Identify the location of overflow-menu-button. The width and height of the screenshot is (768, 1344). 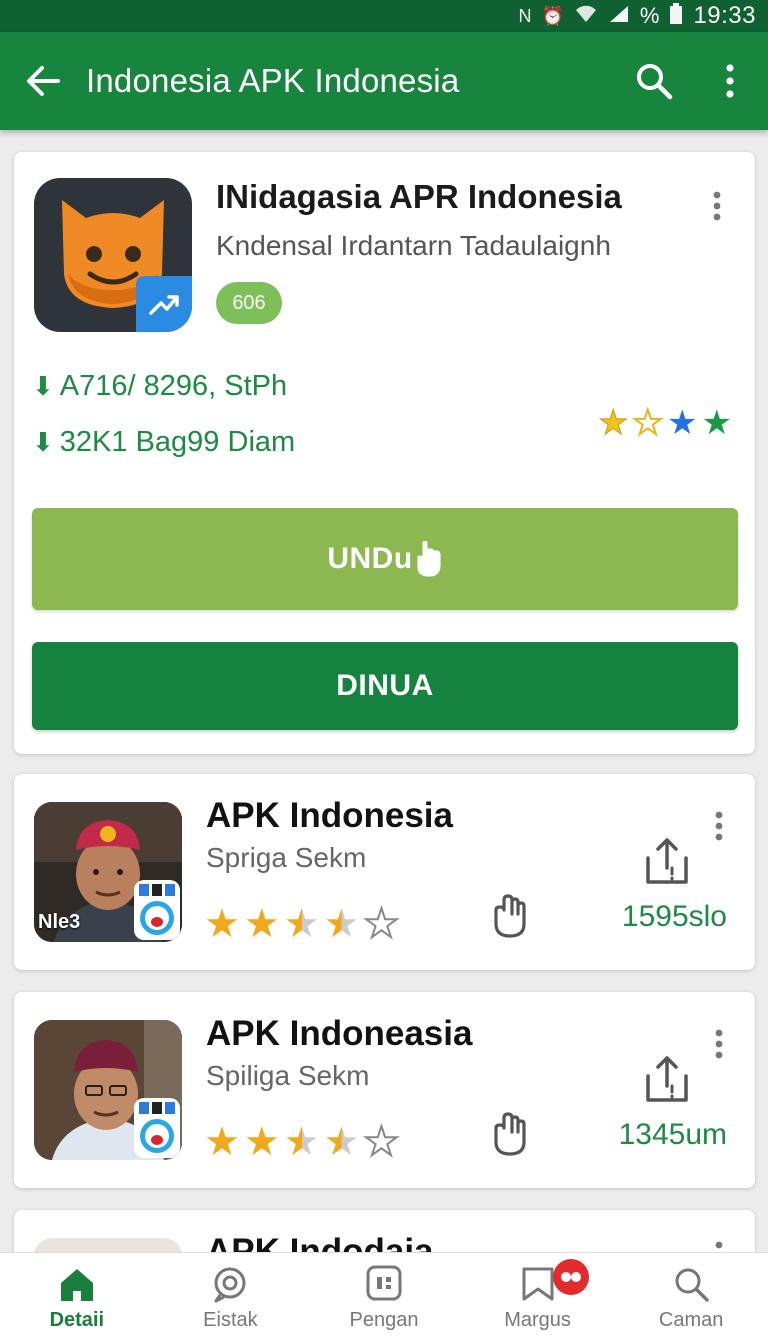
(730, 81).